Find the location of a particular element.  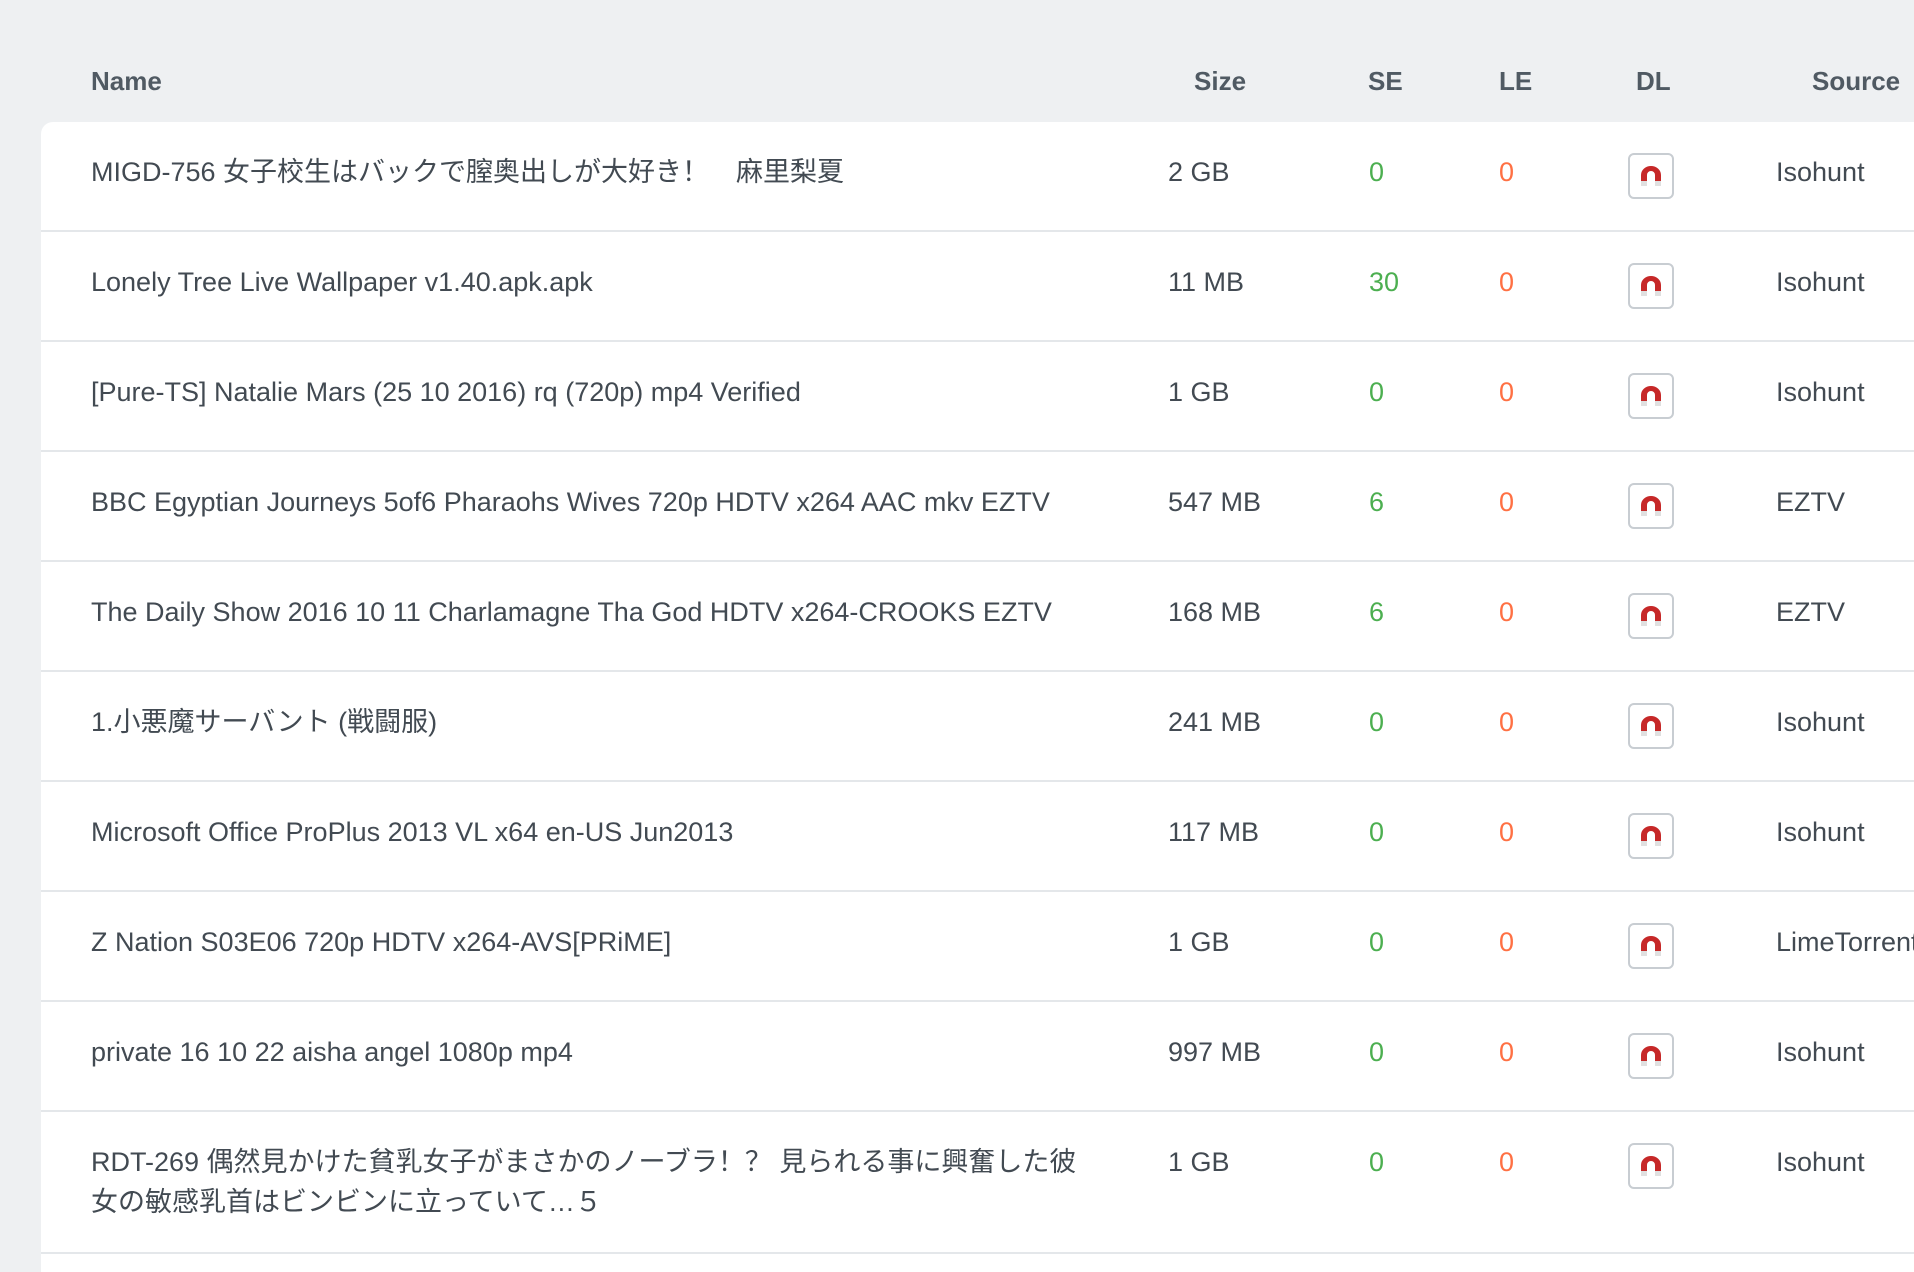

dl-column-header: DL is located at coordinates (1653, 81).